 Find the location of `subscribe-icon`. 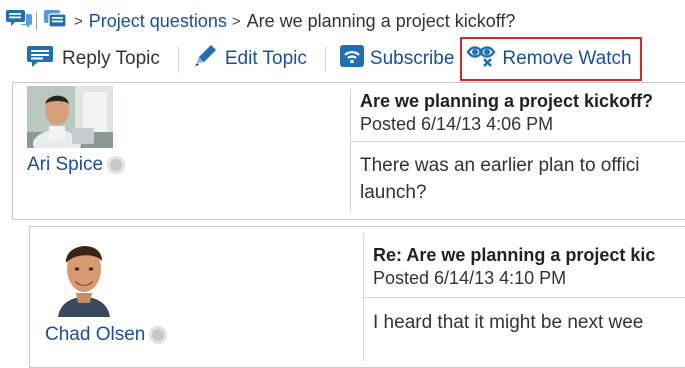

subscribe-icon is located at coordinates (351, 59).